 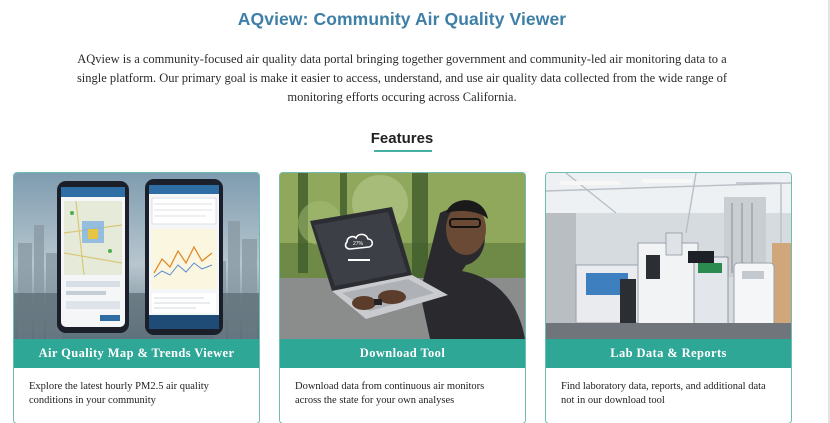 What do you see at coordinates (668, 353) in the screenshot?
I see `card-title-lab-data: Lab Data & Reports` at bounding box center [668, 353].